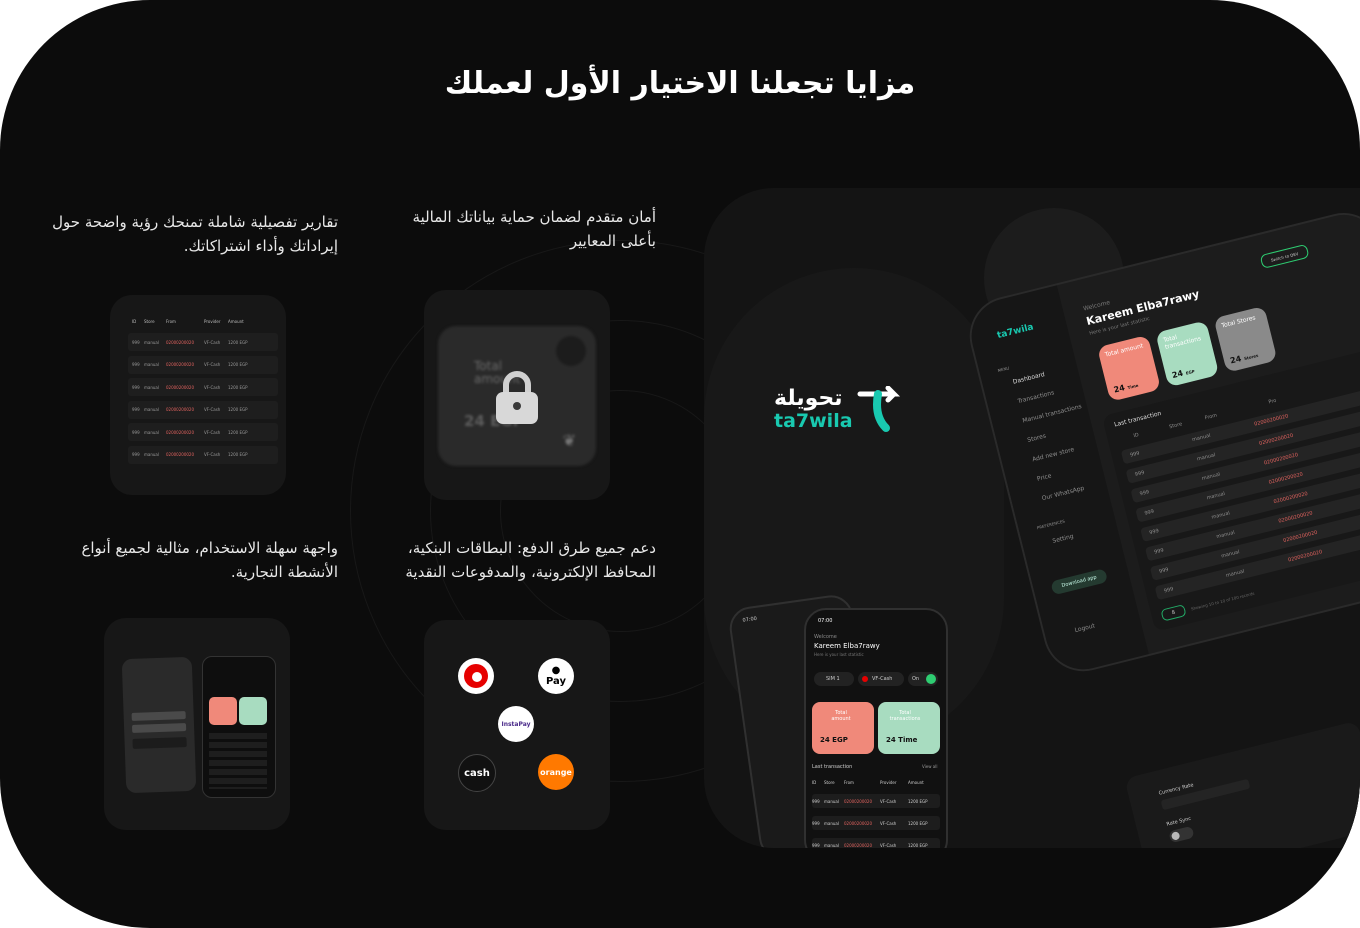 This screenshot has height=928, width=1360. I want to click on brand-logo: تحويلة ta7wila, so click(844, 411).